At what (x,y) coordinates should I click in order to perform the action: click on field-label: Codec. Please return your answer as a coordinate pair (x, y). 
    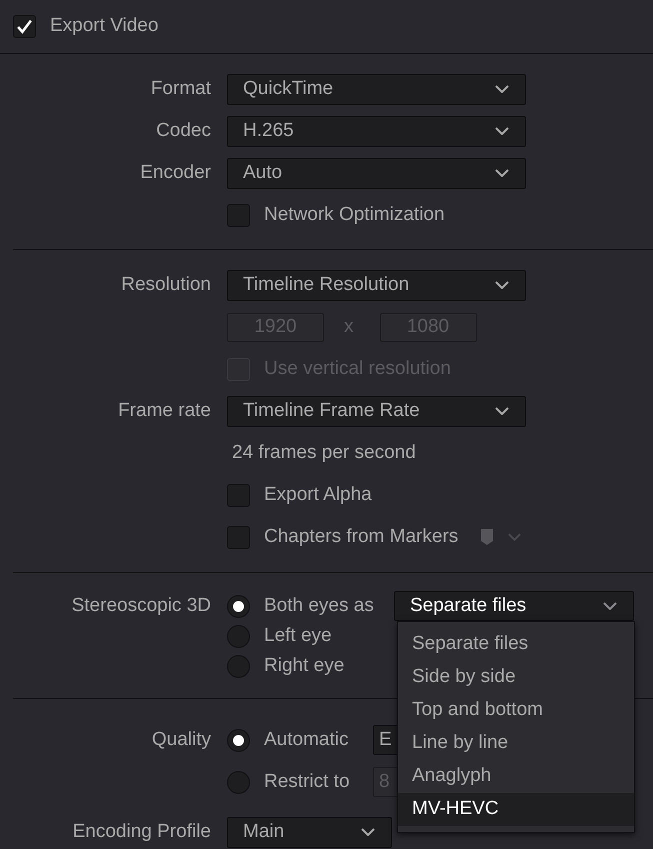
    Looking at the image, I should click on (183, 130).